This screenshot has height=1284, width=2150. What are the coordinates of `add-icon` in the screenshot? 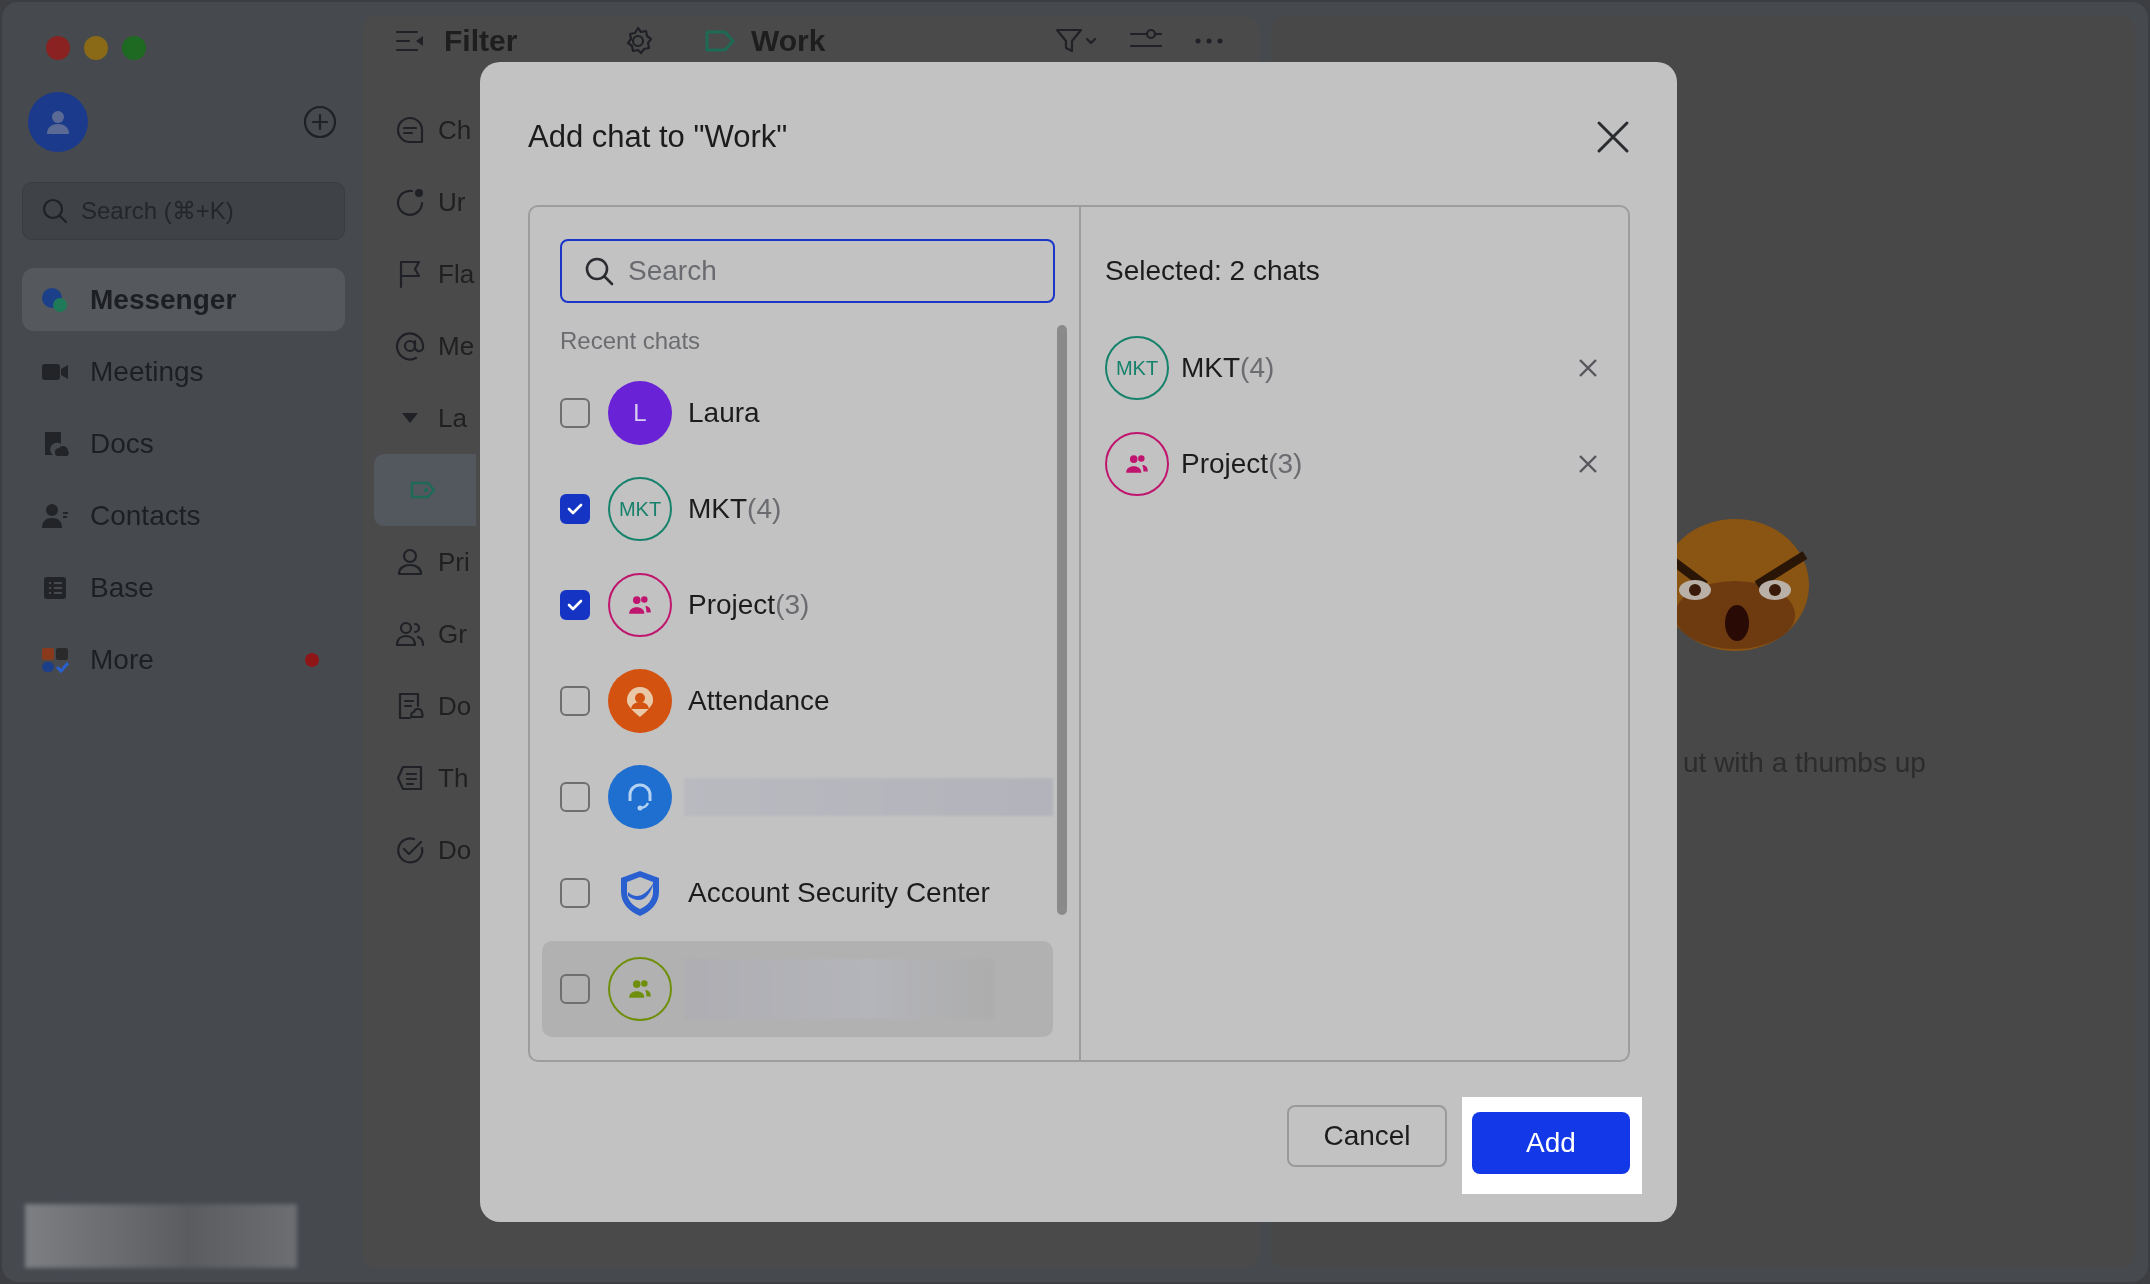 It's located at (320, 122).